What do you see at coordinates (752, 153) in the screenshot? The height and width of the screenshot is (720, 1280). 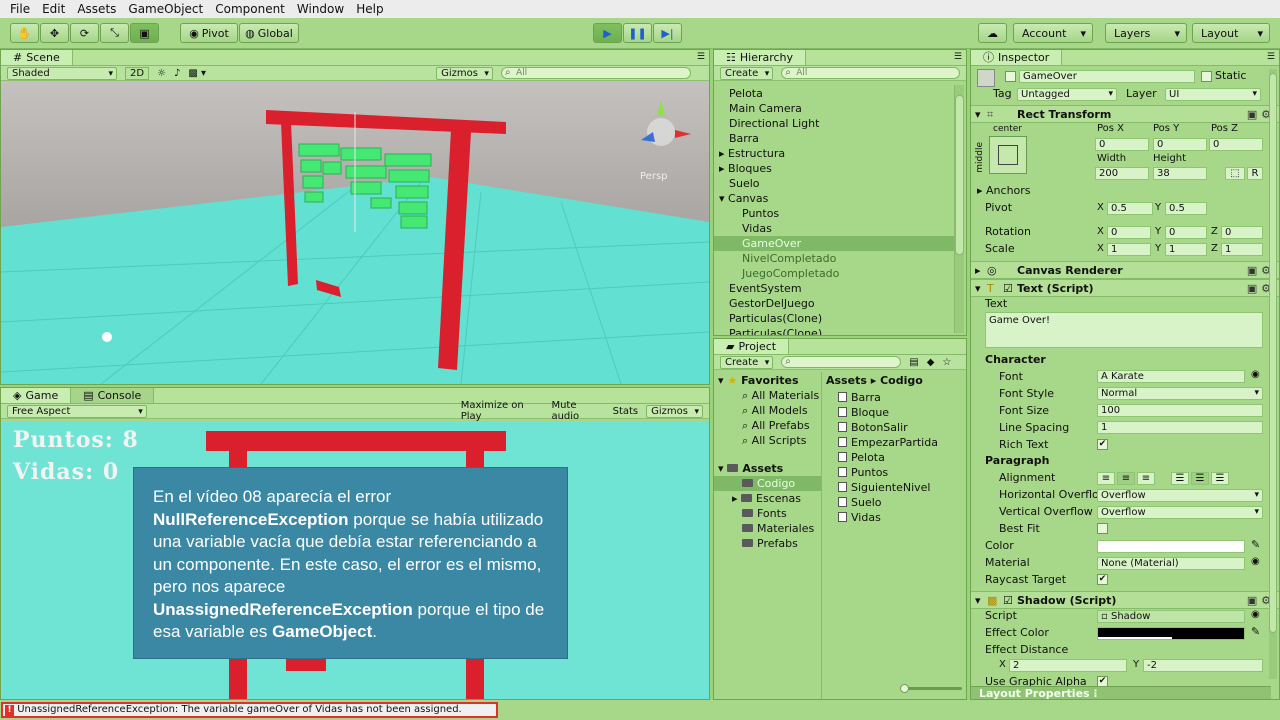 I see `list-item: ▸ Estructura` at bounding box center [752, 153].